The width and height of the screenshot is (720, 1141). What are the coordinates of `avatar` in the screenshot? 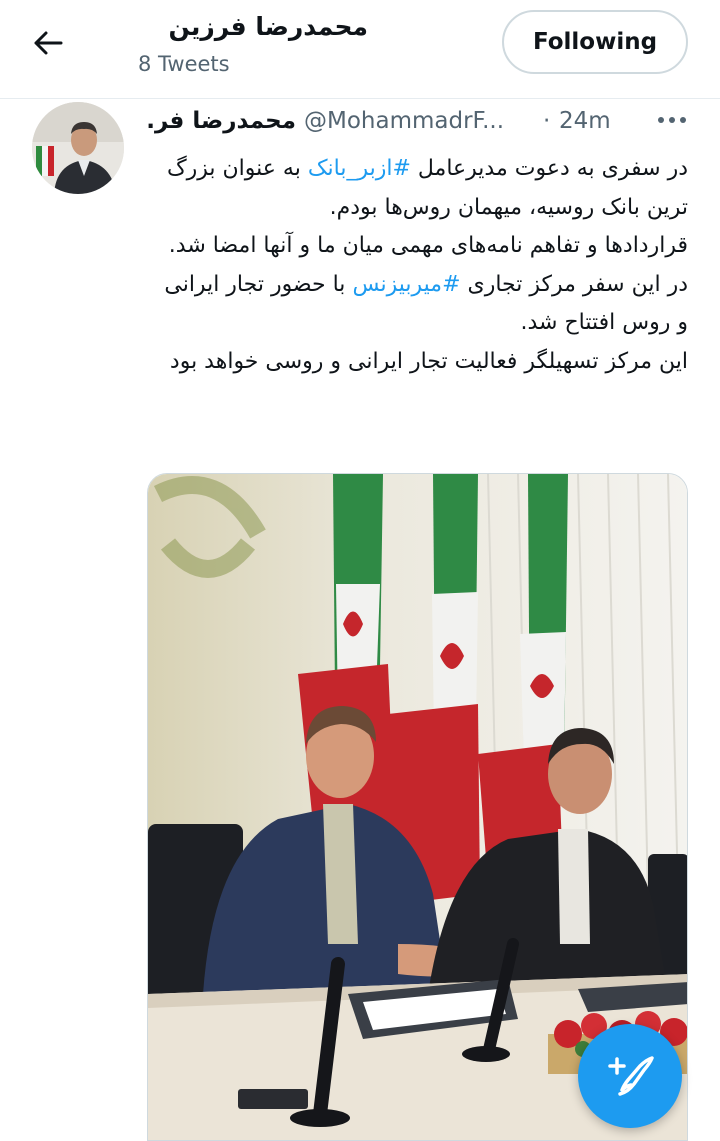 It's located at (78, 148).